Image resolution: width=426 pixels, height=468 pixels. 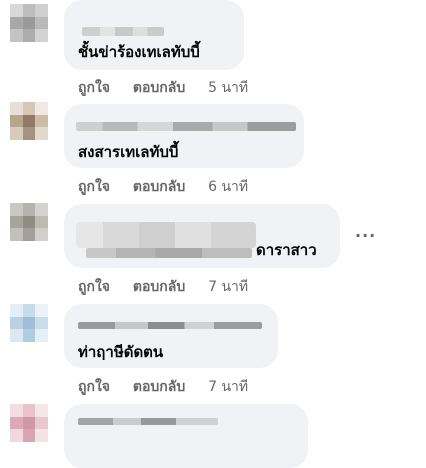 What do you see at coordinates (171, 336) in the screenshot?
I see `comment-bubble: ท่าฤาษีดัดตน` at bounding box center [171, 336].